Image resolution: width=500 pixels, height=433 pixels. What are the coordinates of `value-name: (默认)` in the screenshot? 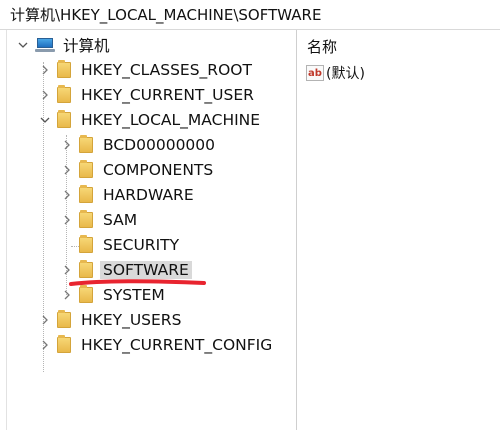 It's located at (345, 74).